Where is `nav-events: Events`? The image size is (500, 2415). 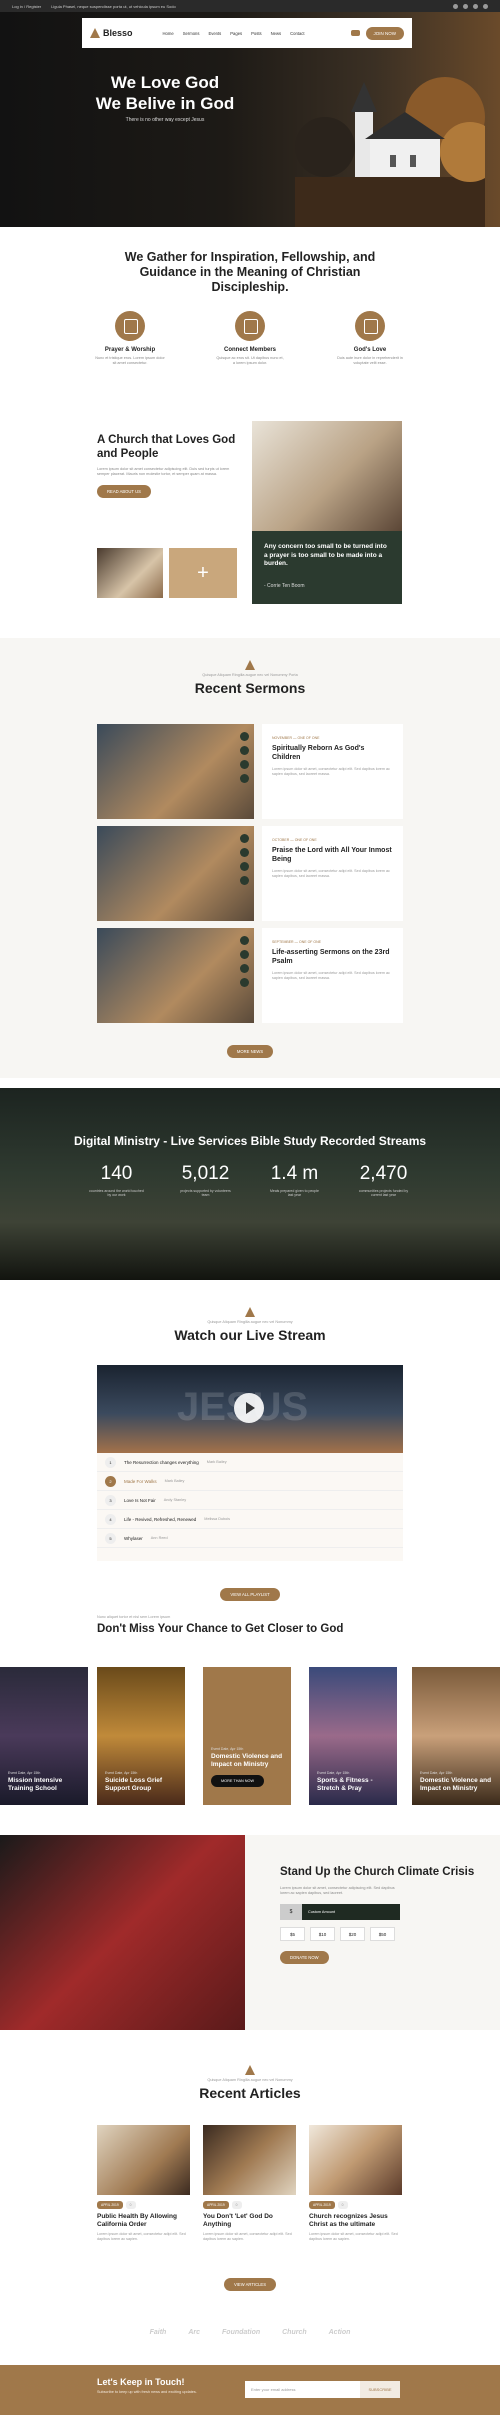 nav-events: Events is located at coordinates (214, 33).